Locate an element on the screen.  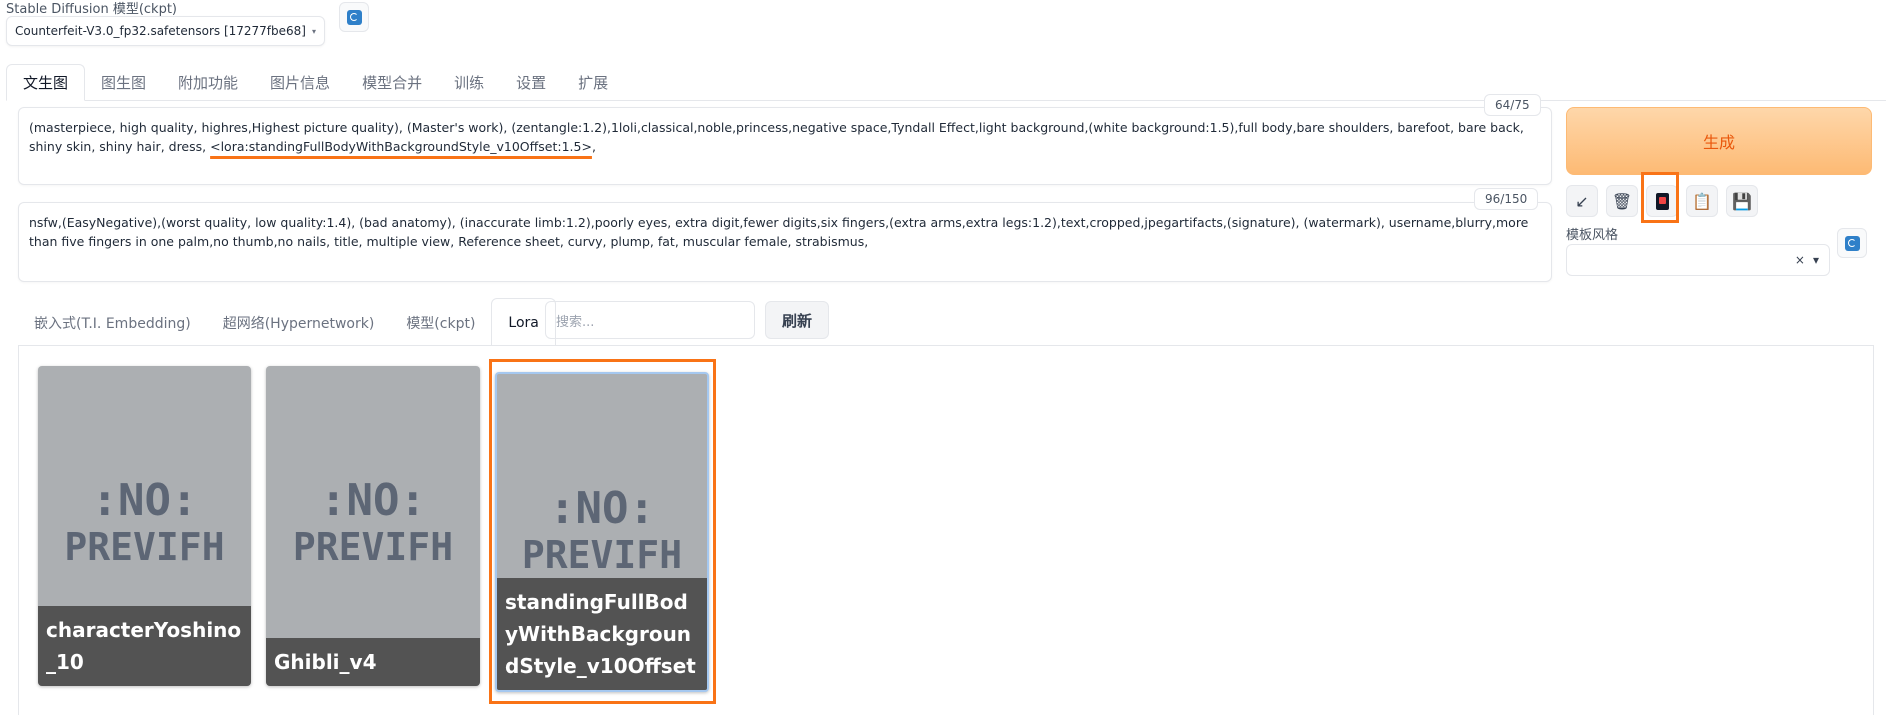
tab-checkpoint: 模型(ckpt) is located at coordinates (440, 322).